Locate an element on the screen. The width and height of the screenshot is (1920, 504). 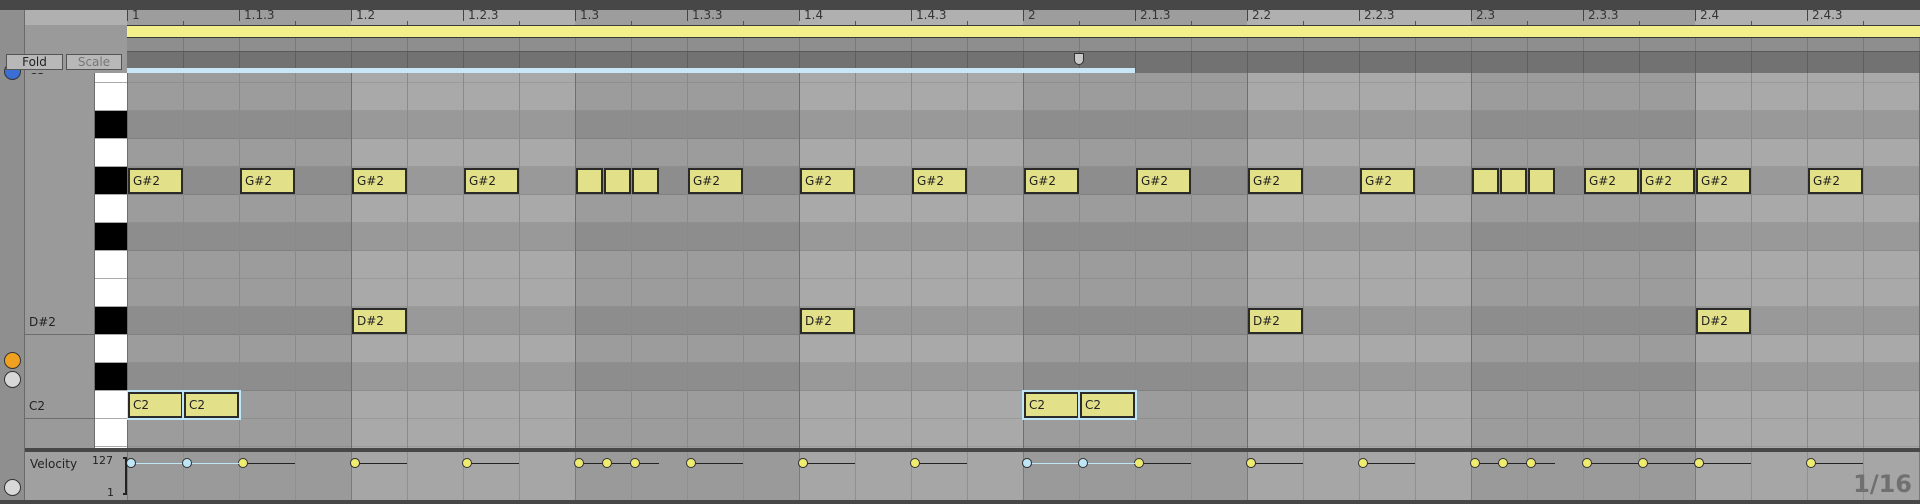
ruler-label: 1.3 is located at coordinates (587, 15).